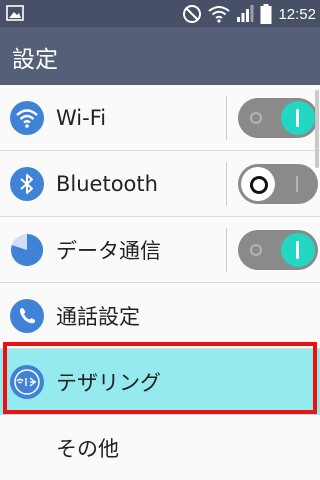  What do you see at coordinates (160, 118) in the screenshot?
I see `settings-item-wifi: Wi-Fi` at bounding box center [160, 118].